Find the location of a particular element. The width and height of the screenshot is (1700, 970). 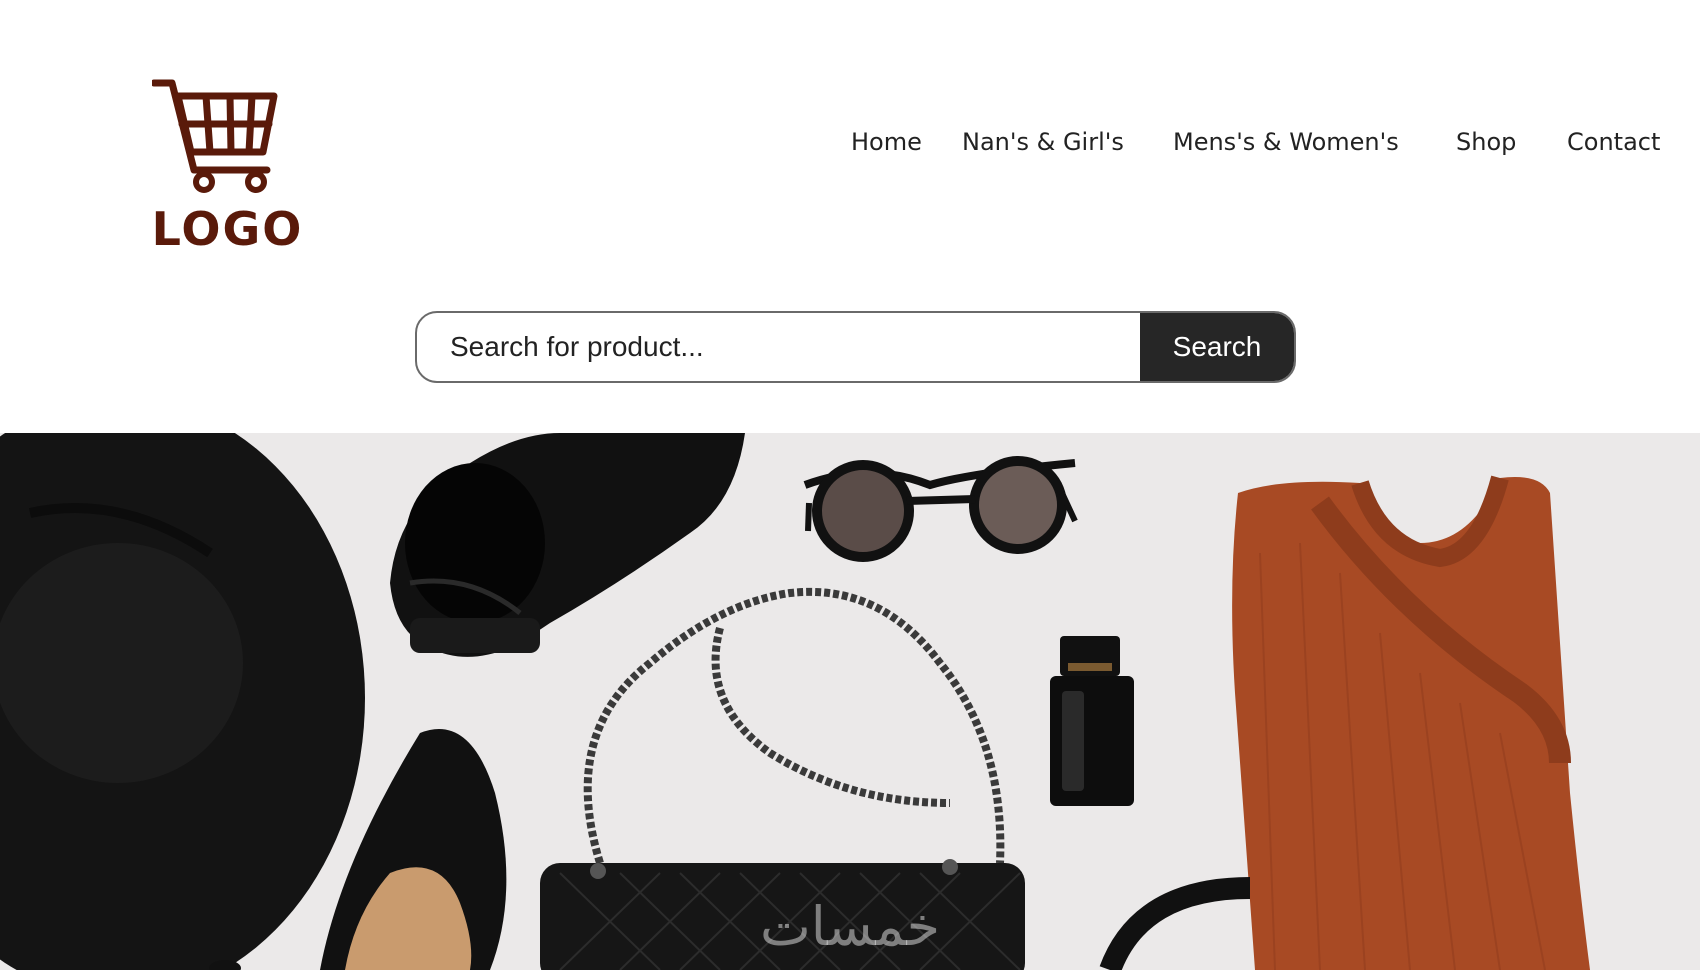

search-button: Search is located at coordinates (1217, 347).